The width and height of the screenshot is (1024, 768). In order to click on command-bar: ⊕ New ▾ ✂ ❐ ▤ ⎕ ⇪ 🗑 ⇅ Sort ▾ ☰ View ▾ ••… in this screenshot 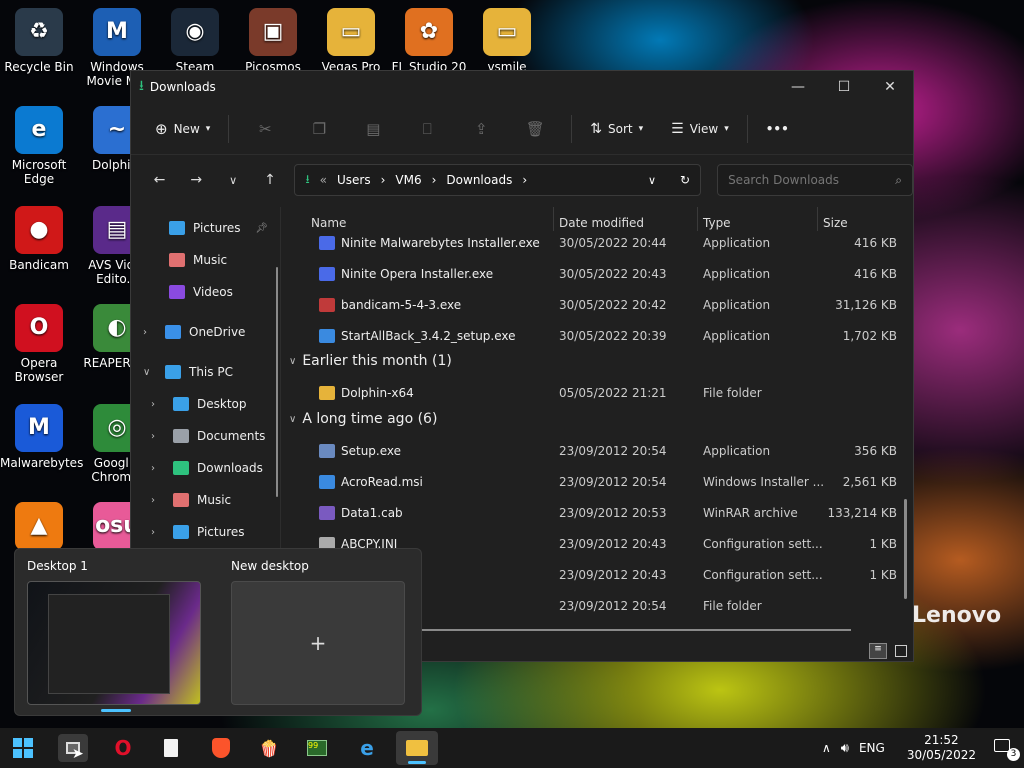, I will do `click(522, 129)`.